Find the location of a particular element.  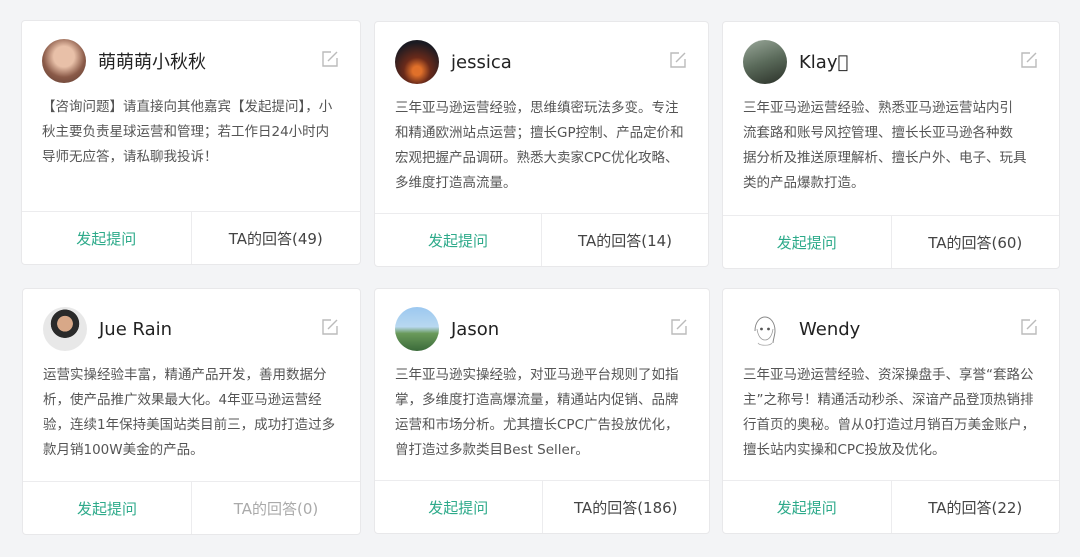

card-actions: 发起提问 TA的回答(0) is located at coordinates (191, 507).